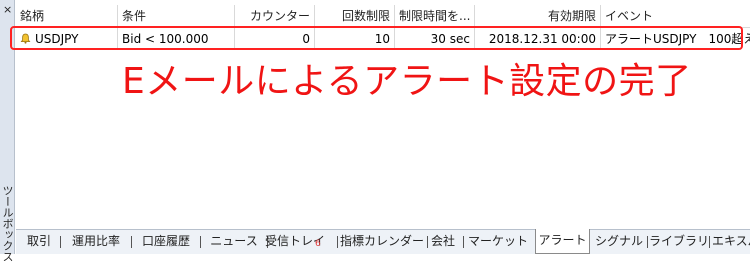 This screenshot has width=750, height=262. I want to click on column-header-symbol: 銘柄, so click(67, 16).